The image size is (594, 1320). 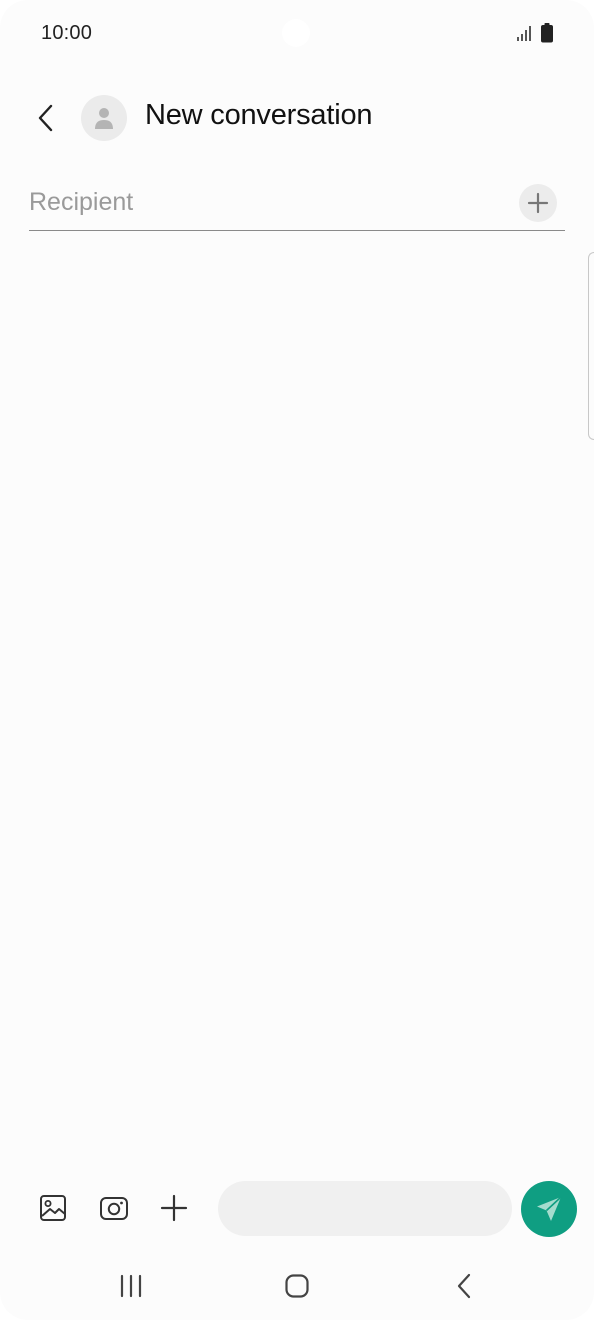 What do you see at coordinates (264, 202) in the screenshot?
I see `recipient-input` at bounding box center [264, 202].